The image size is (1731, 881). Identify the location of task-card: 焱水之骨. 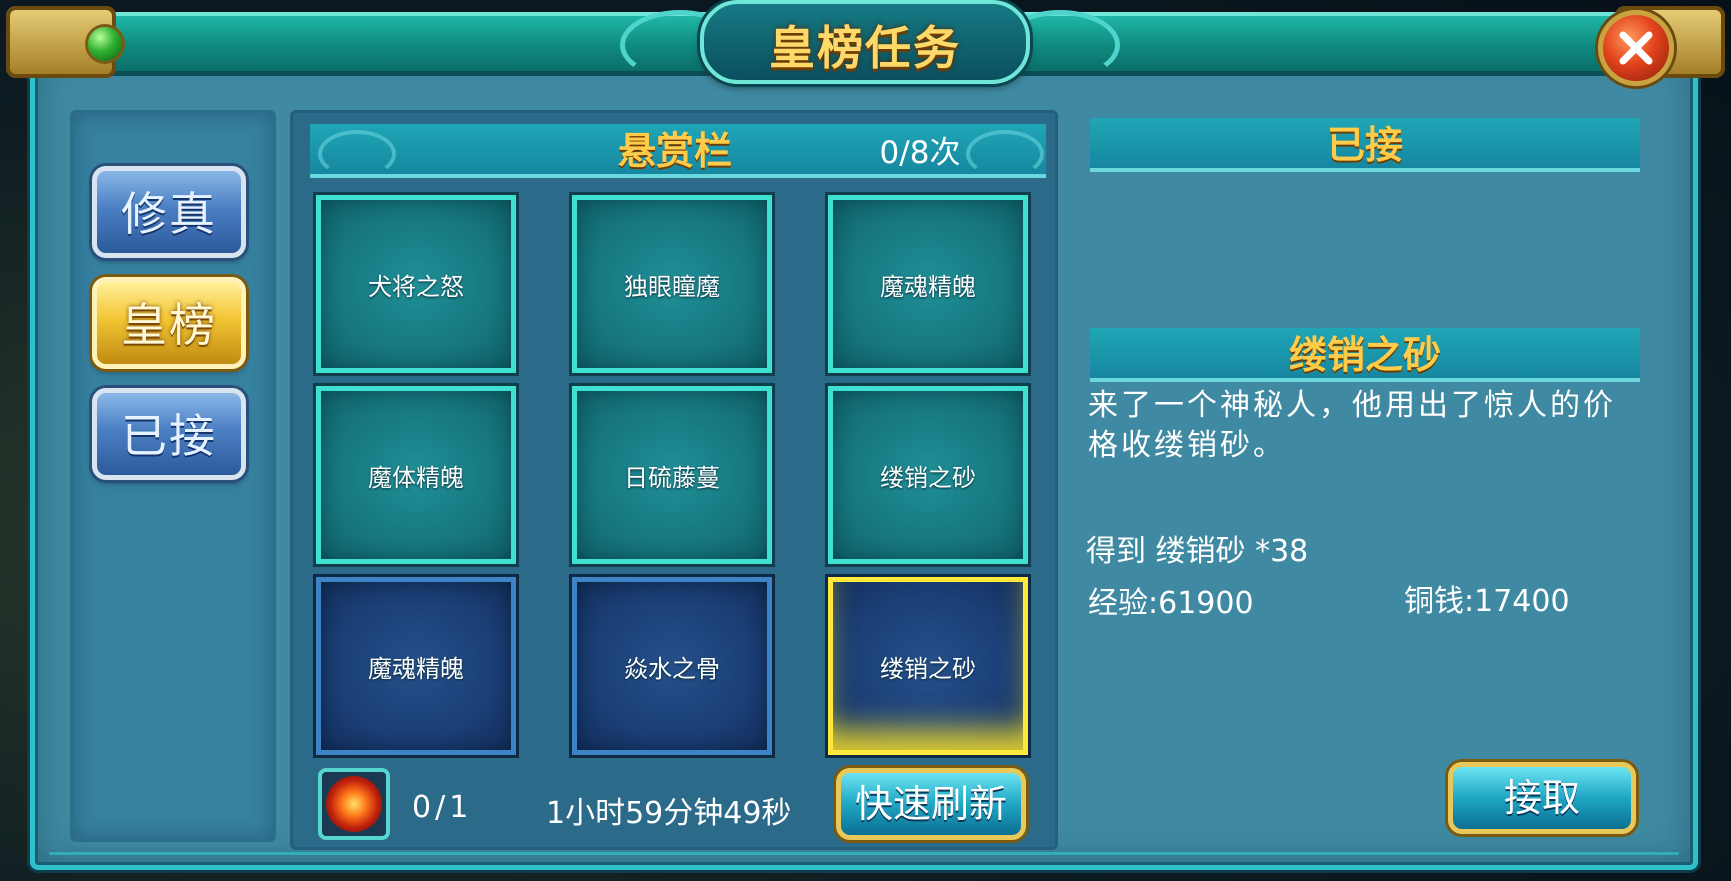
(672, 666).